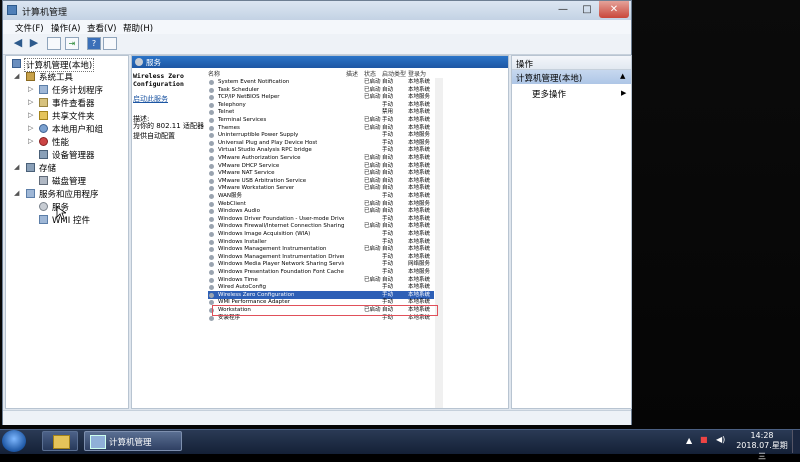 The height and width of the screenshot is (462, 800). What do you see at coordinates (704, 439) in the screenshot?
I see `tray-alert-icon: ■` at bounding box center [704, 439].